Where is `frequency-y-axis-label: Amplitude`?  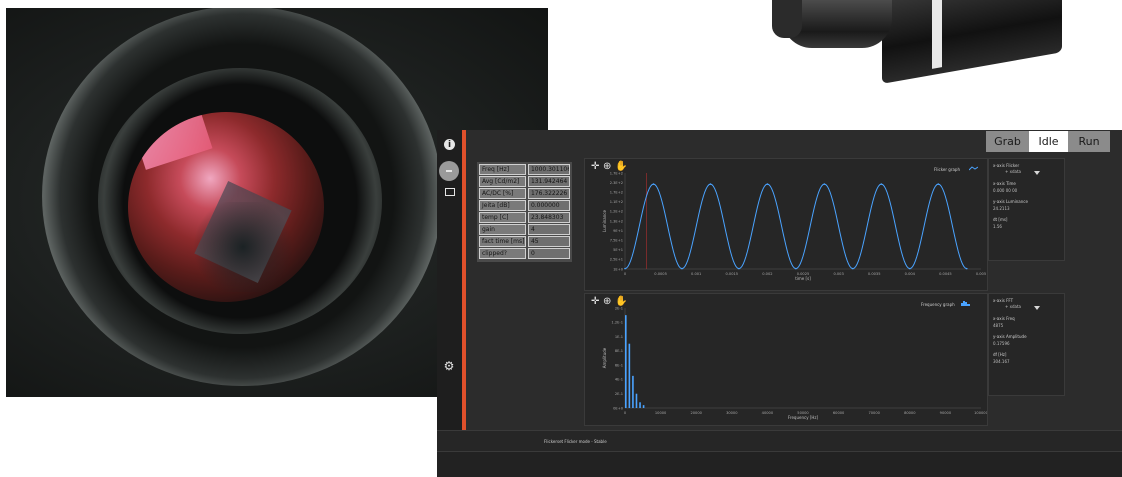 frequency-y-axis-label: Amplitude is located at coordinates (604, 357).